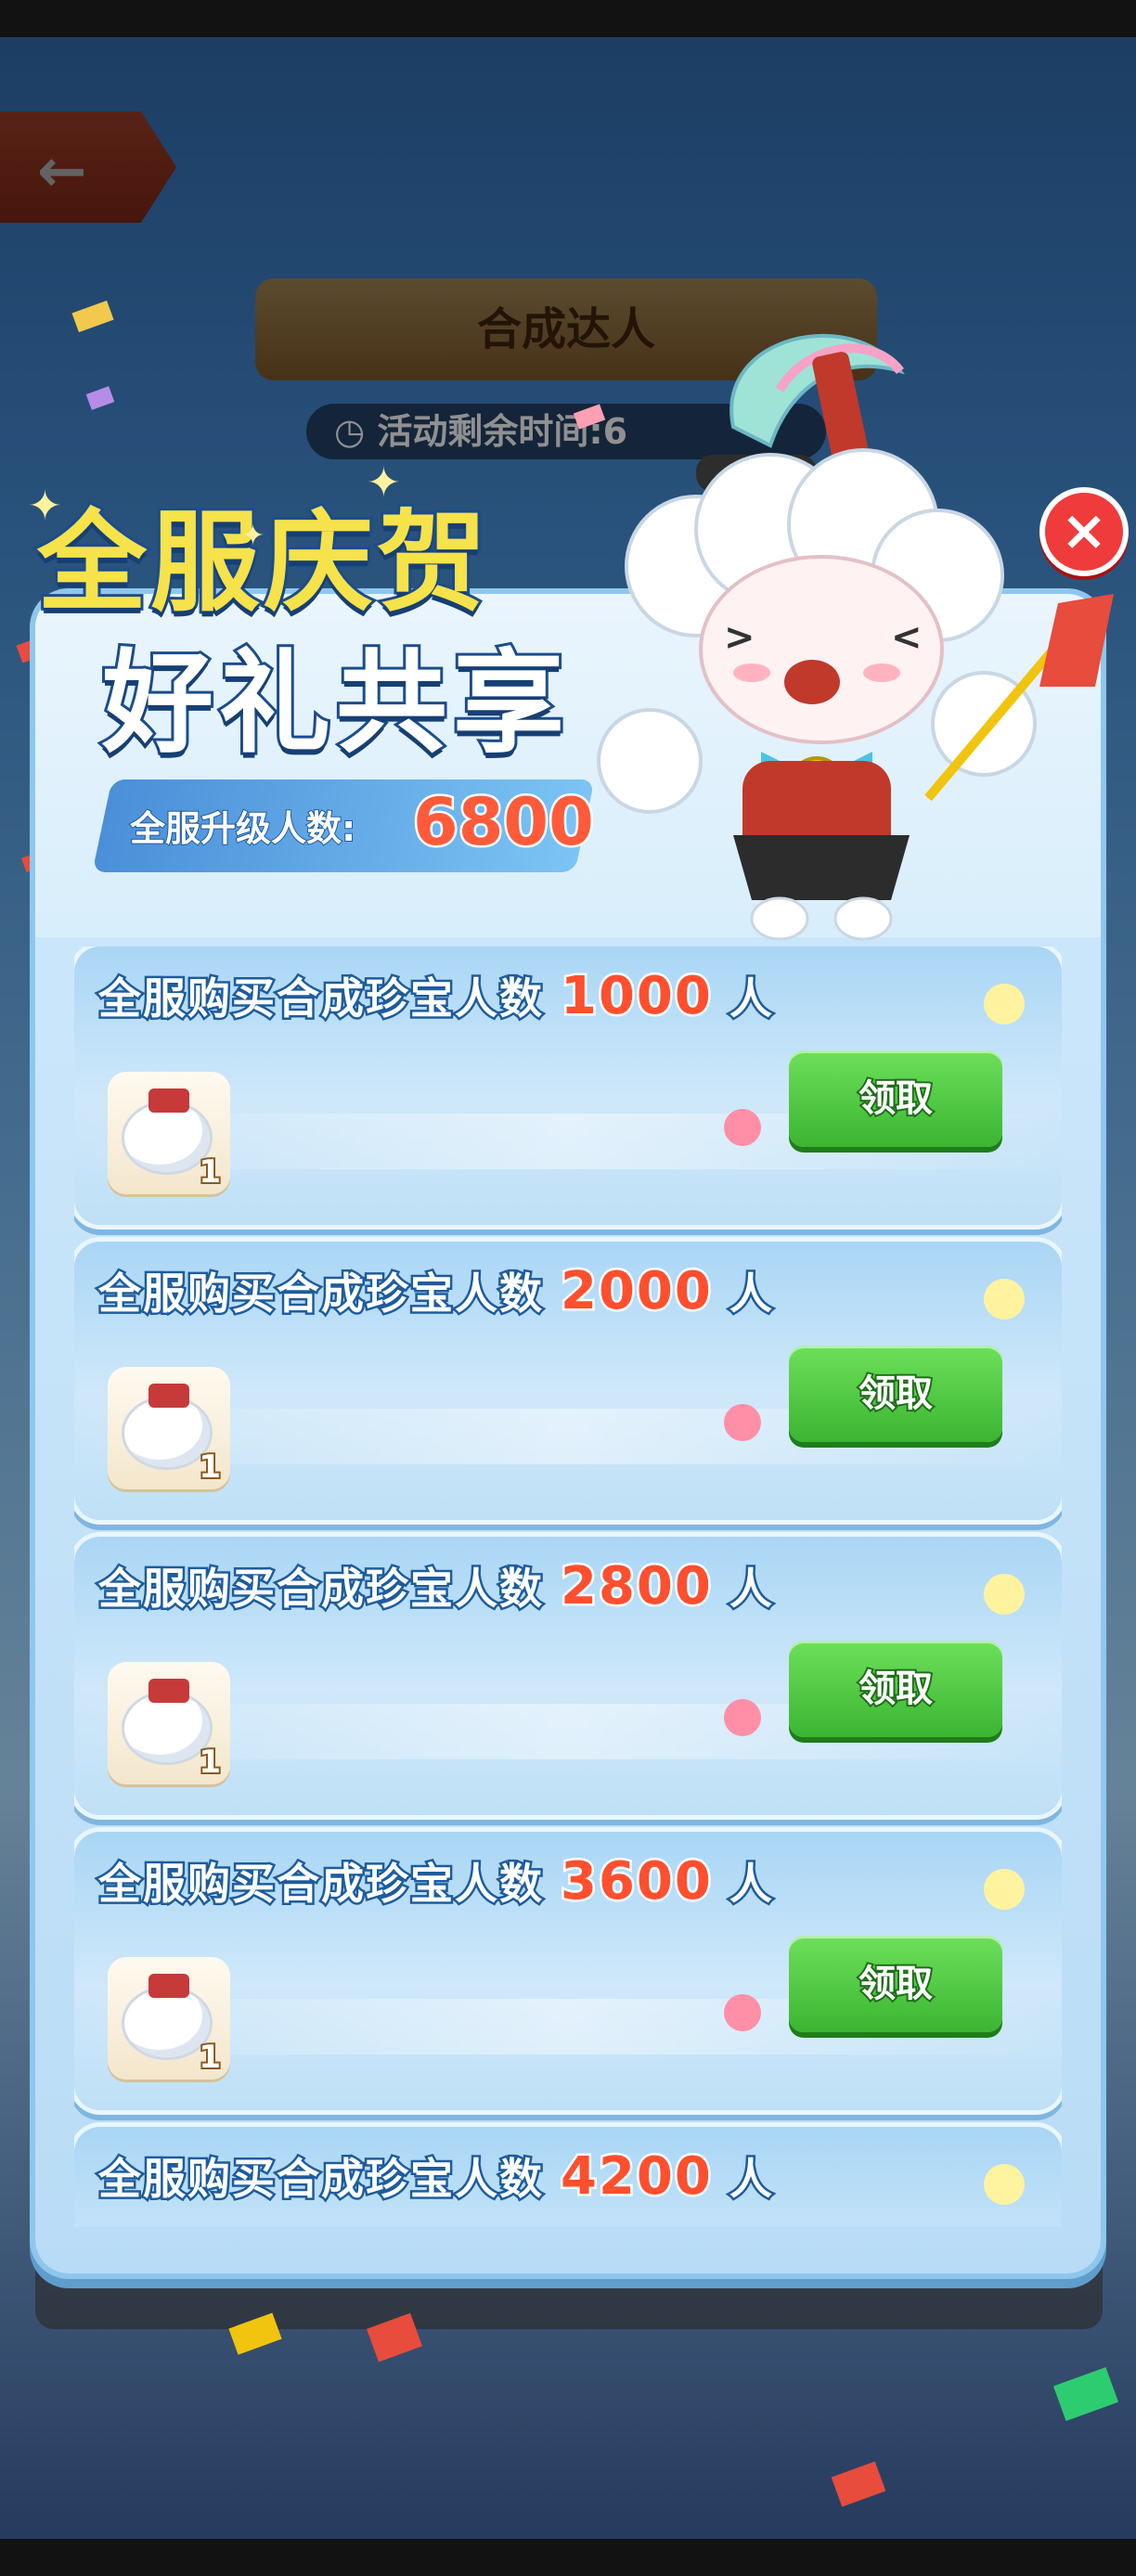 The height and width of the screenshot is (2576, 1136). Describe the element at coordinates (262, 562) in the screenshot. I see `banner-title-line1: 全服庆贺` at that location.